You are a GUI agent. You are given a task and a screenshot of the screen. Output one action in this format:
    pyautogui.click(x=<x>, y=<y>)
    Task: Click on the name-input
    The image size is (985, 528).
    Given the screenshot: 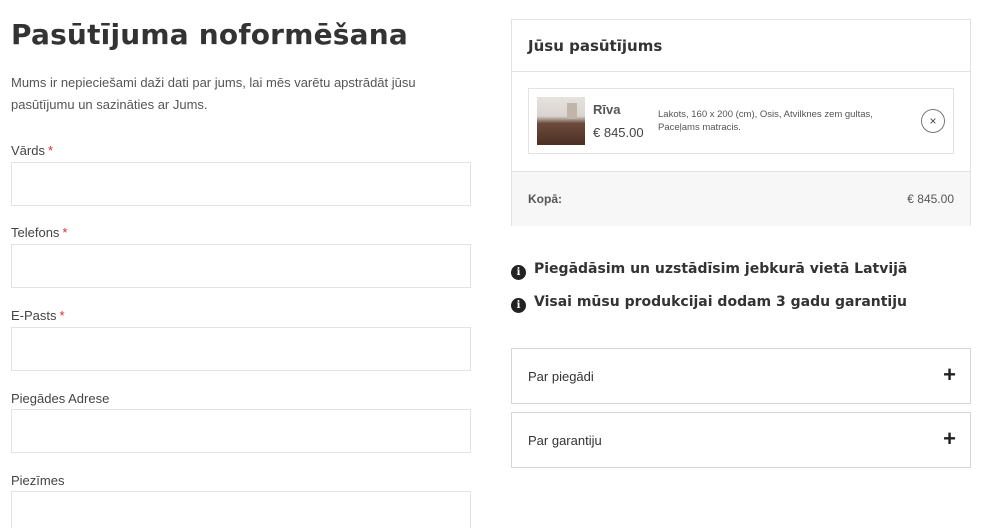 What is the action you would take?
    pyautogui.click(x=241, y=184)
    